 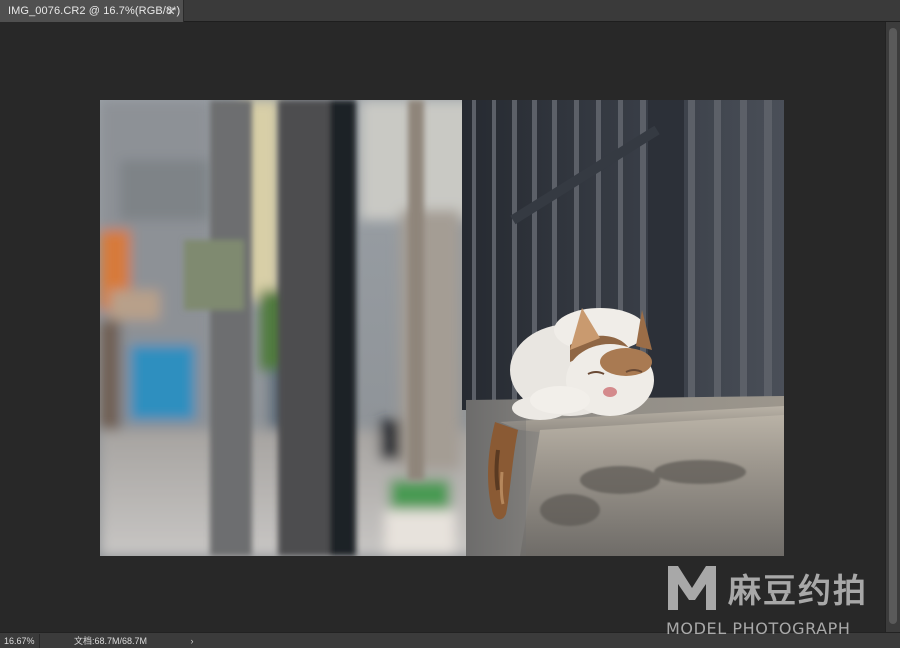 What do you see at coordinates (450, 11) in the screenshot?
I see `document-tab-bar: IMG_0076.CR2 @ 16.7%(RGB/8*) ✕` at bounding box center [450, 11].